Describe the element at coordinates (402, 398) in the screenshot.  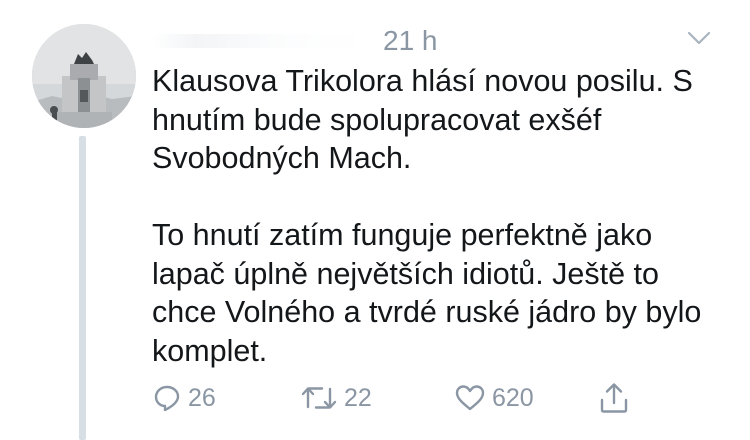
I see `tweet-actions: 26 22 620` at that location.